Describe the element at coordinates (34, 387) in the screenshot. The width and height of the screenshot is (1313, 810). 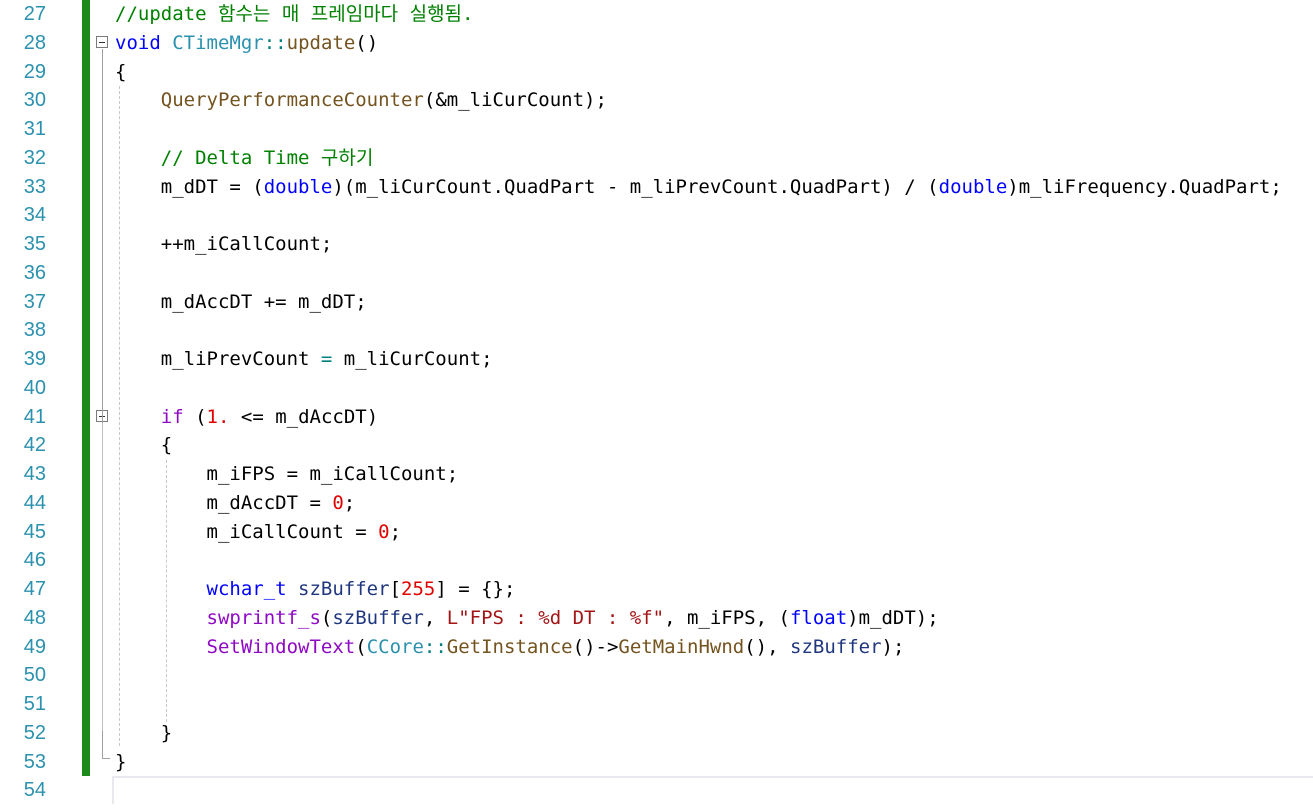
I see `line-number: 40` at that location.